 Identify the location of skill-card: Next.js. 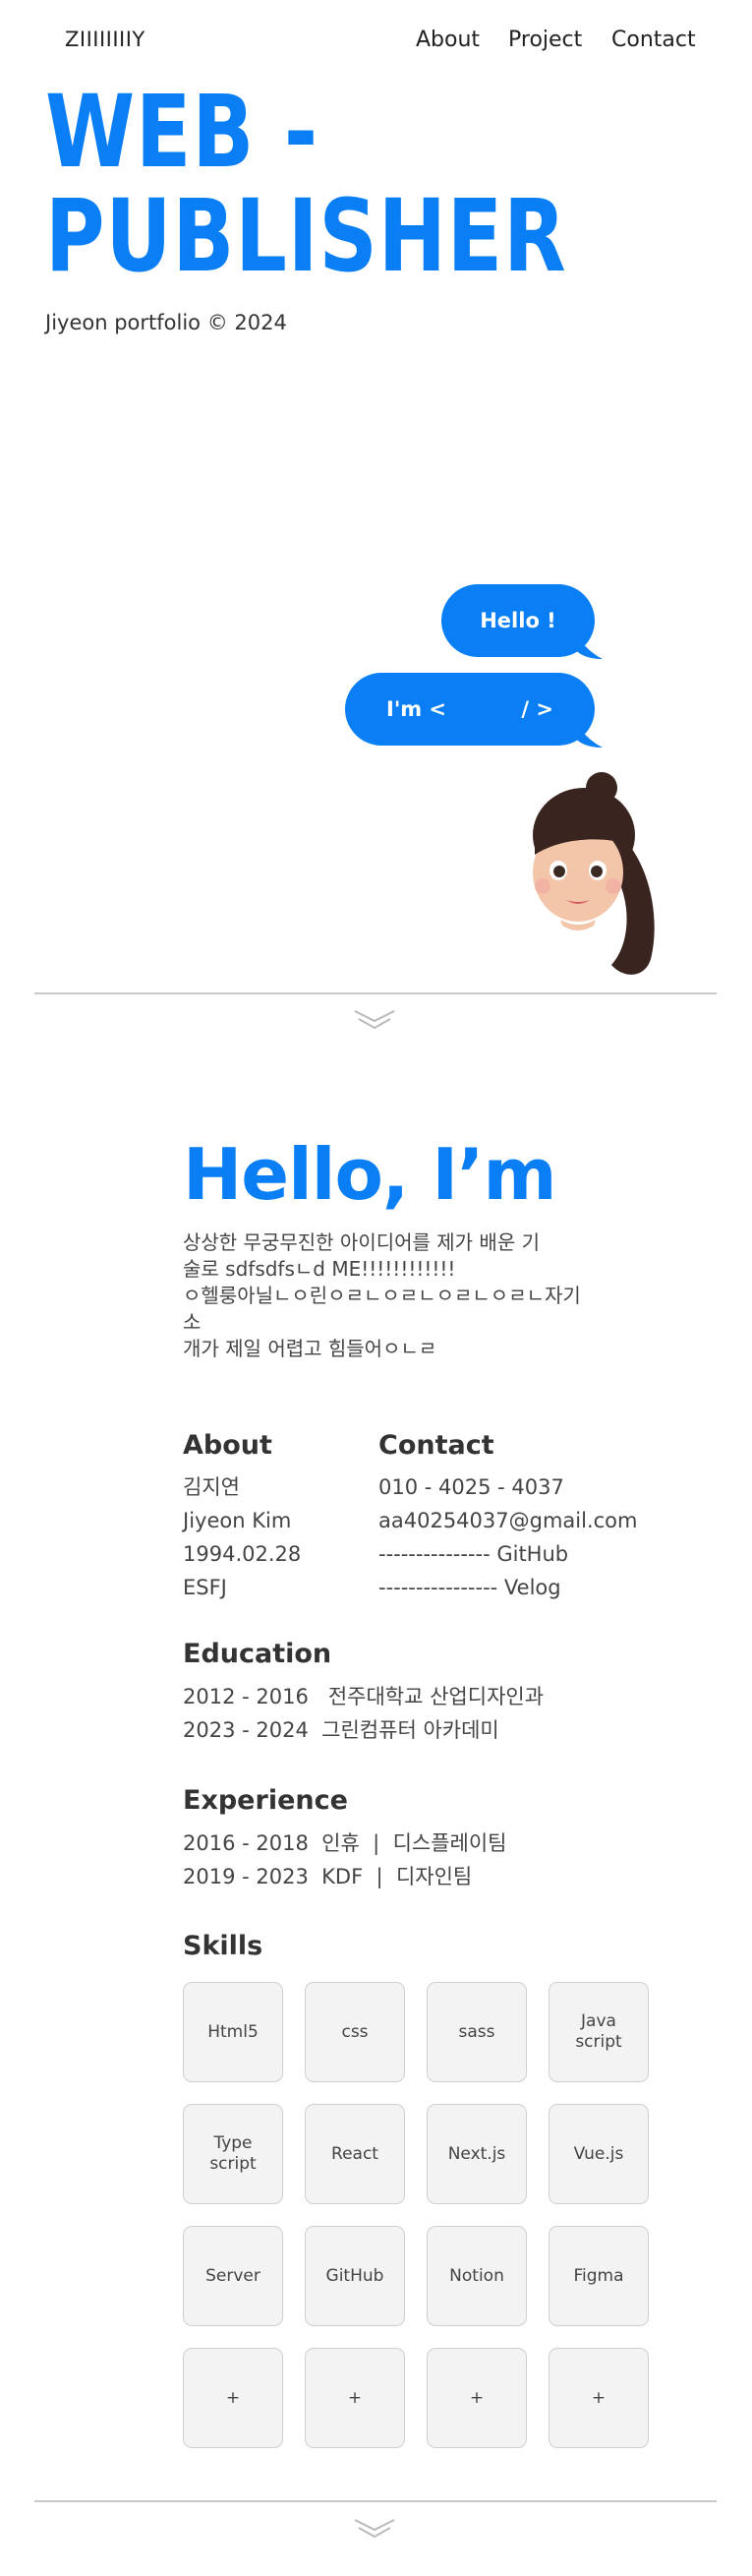
(477, 2154).